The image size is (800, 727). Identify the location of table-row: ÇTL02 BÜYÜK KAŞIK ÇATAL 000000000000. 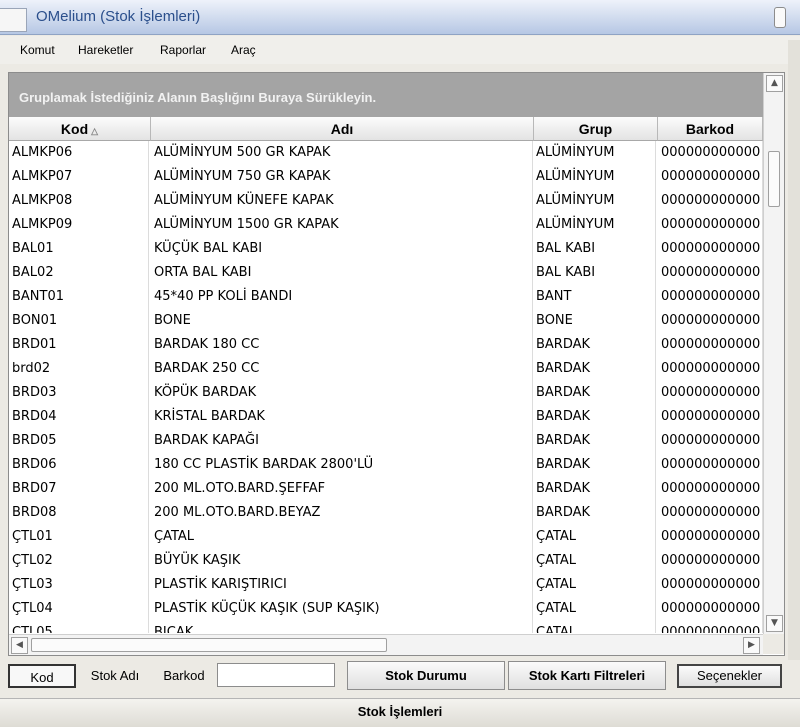
(386, 561).